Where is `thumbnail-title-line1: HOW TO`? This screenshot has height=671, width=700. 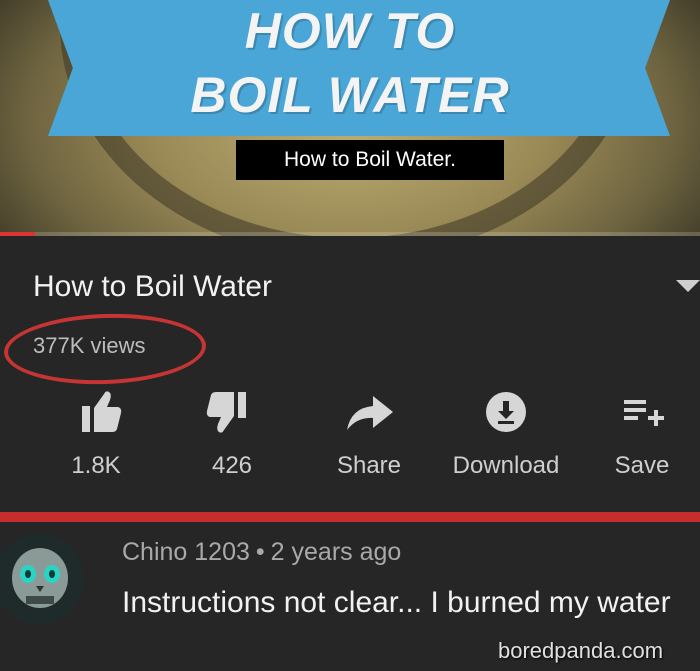 thumbnail-title-line1: HOW TO is located at coordinates (350, 31).